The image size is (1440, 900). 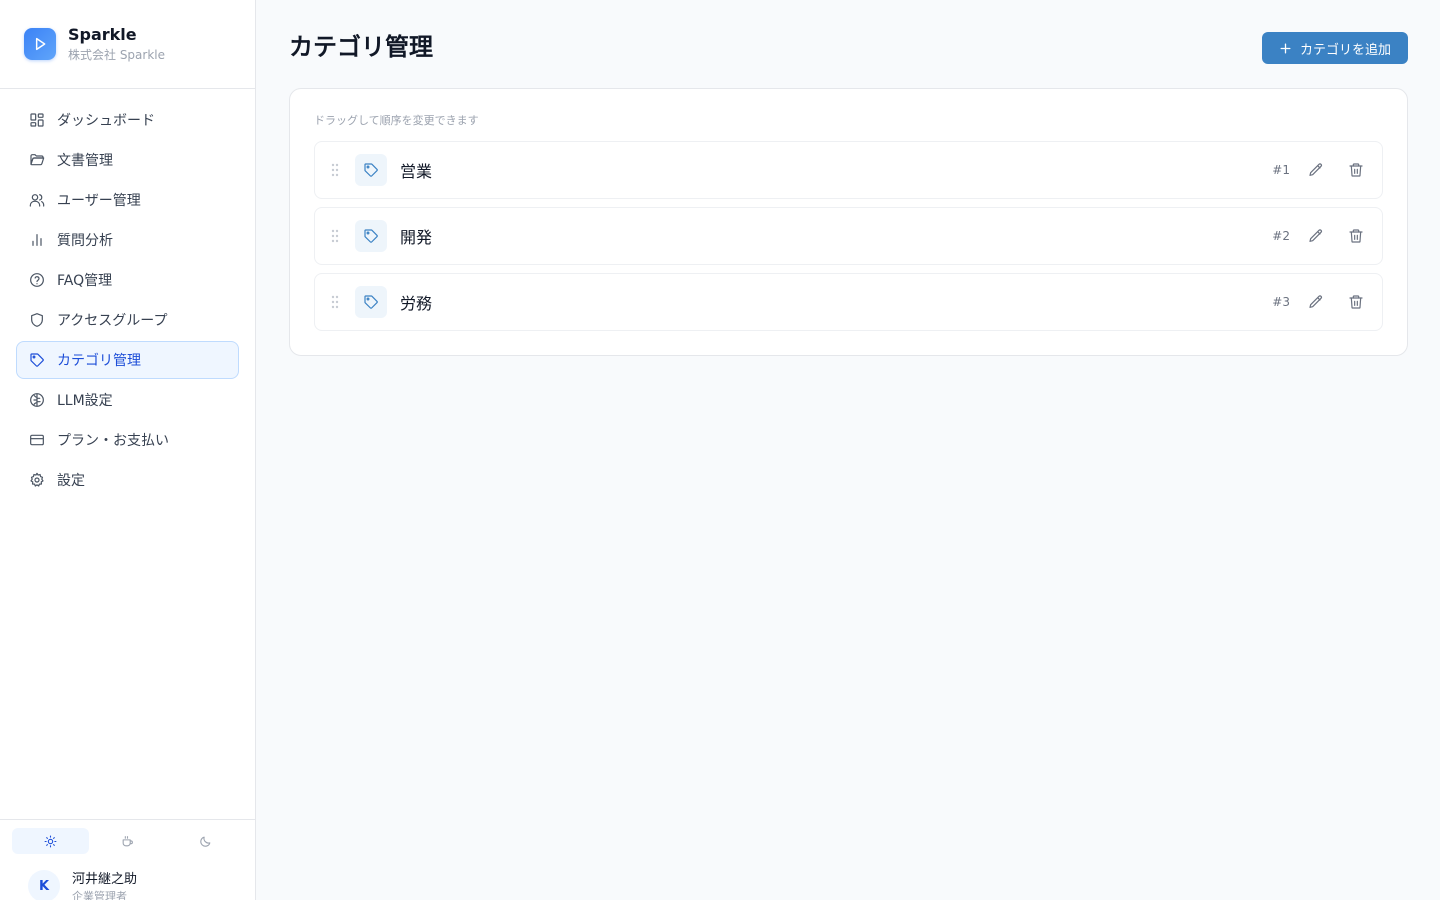 I want to click on sidebar-item-label: 文書管理, so click(x=85, y=161).